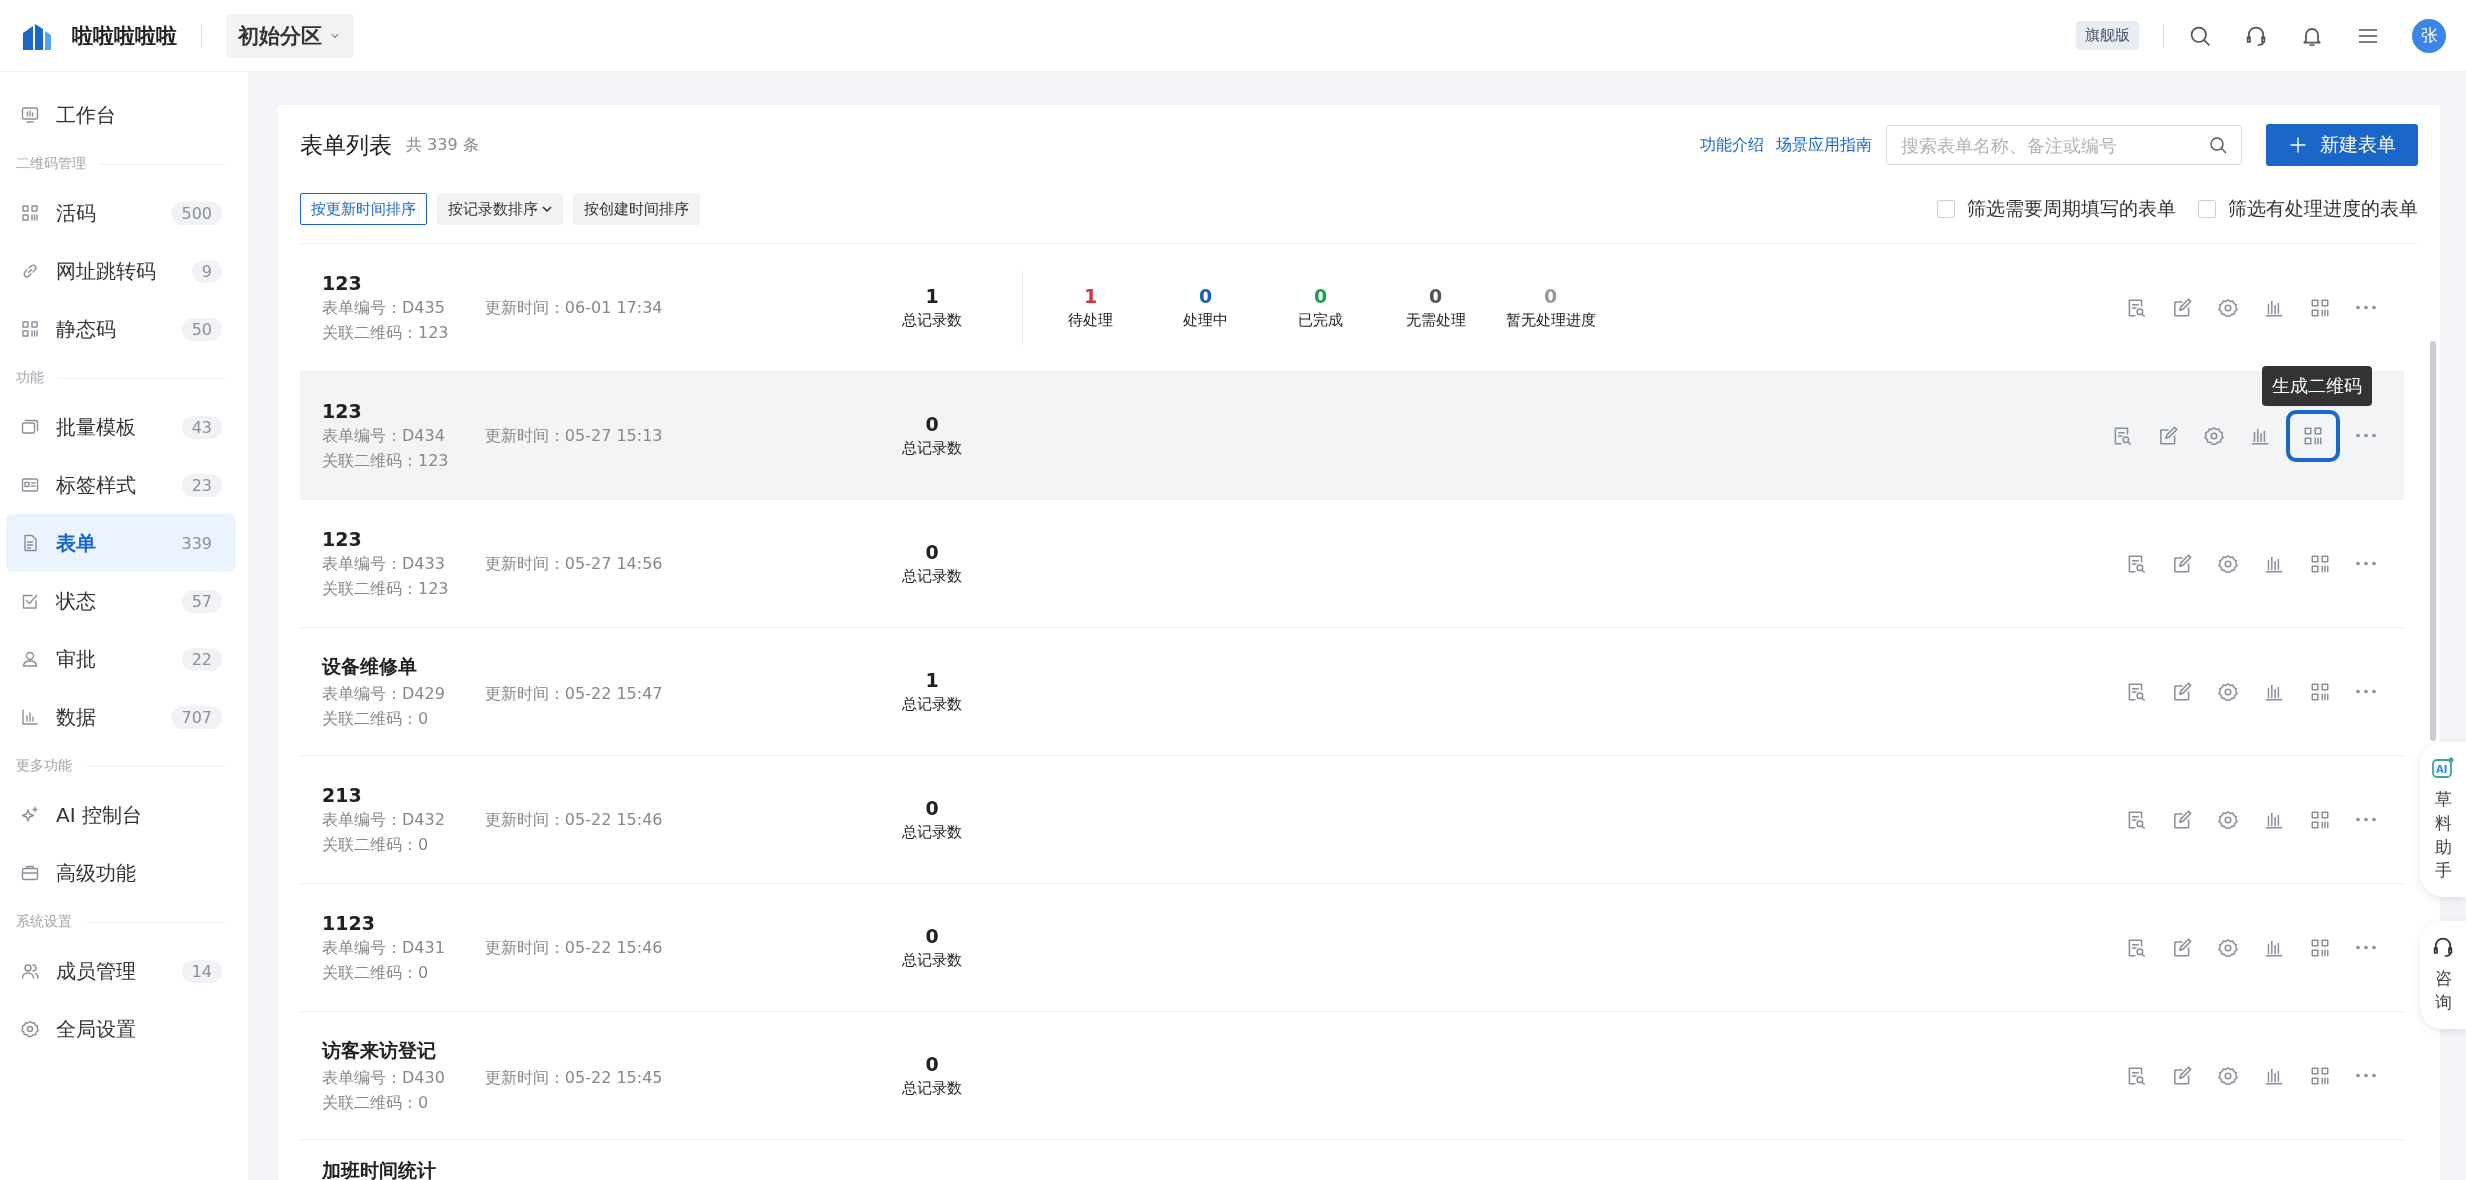 The height and width of the screenshot is (1180, 2466). I want to click on sidebar-item: 网址跳转码 9, so click(121, 271).